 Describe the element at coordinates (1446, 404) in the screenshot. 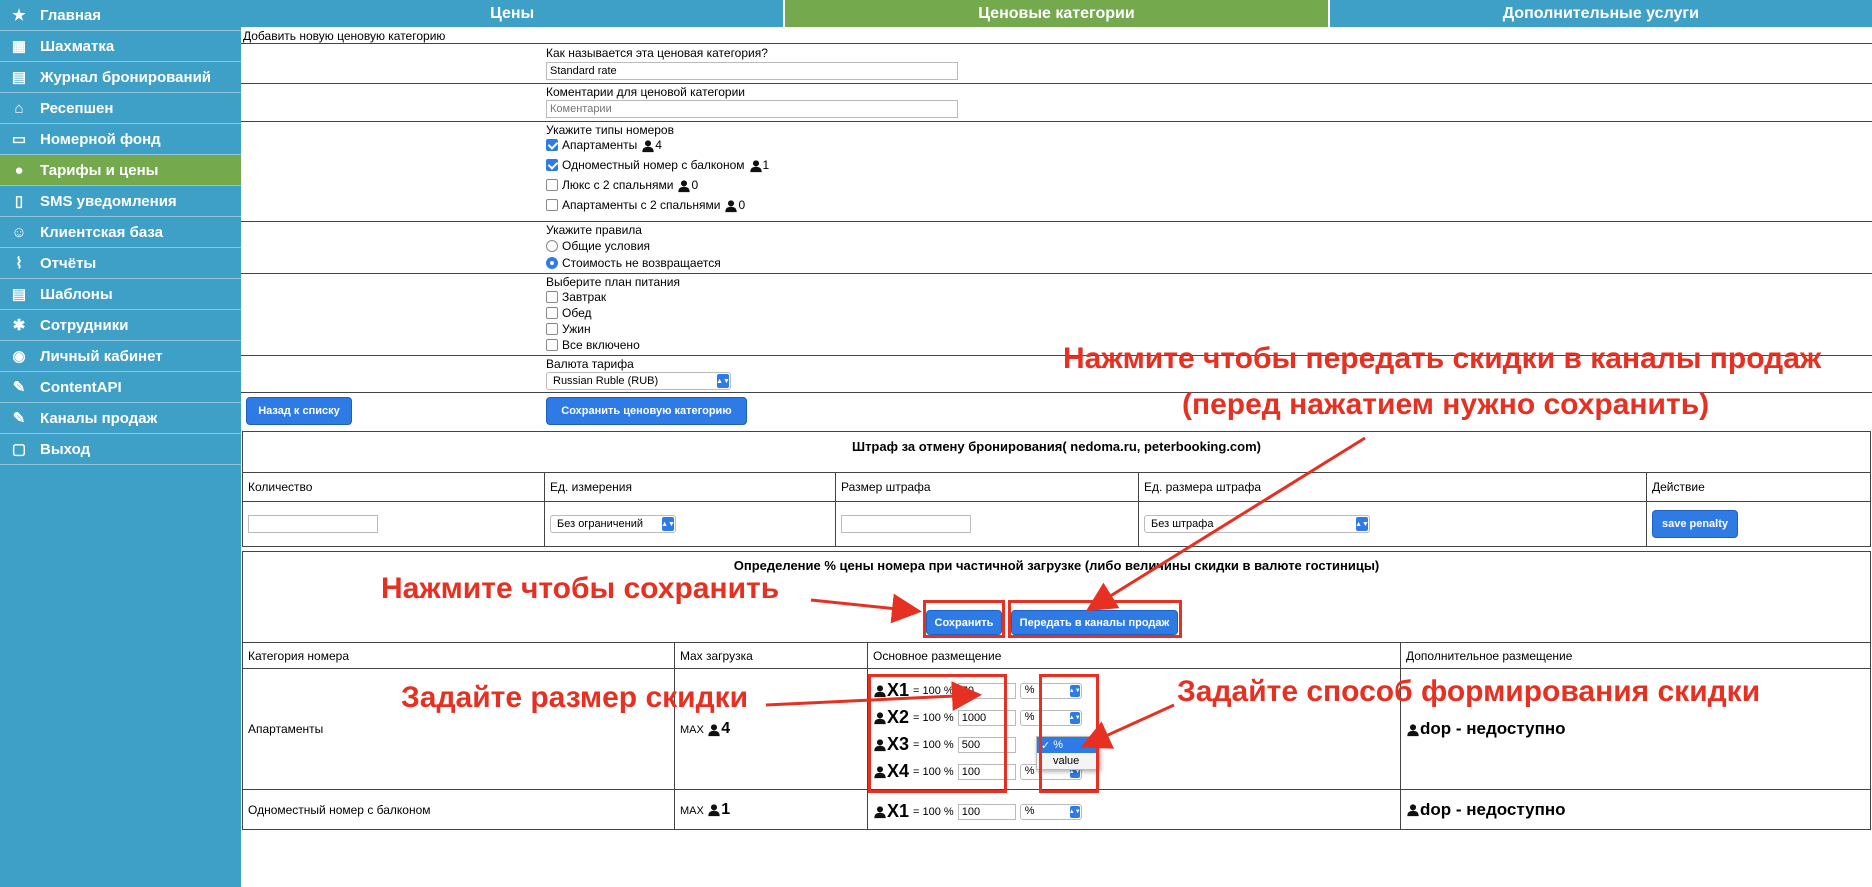

I see `annotation-channels-2: (перед нажатием нужно сохранить)` at that location.